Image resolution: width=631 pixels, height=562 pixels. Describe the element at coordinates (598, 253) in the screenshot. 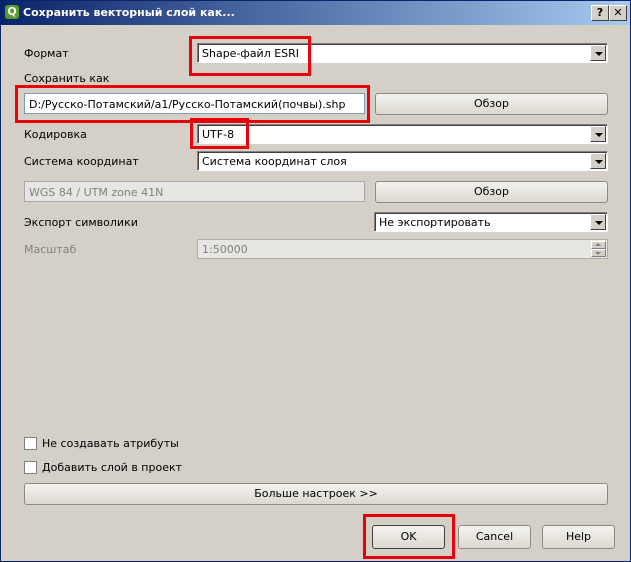

I see `spin-down-icon` at that location.